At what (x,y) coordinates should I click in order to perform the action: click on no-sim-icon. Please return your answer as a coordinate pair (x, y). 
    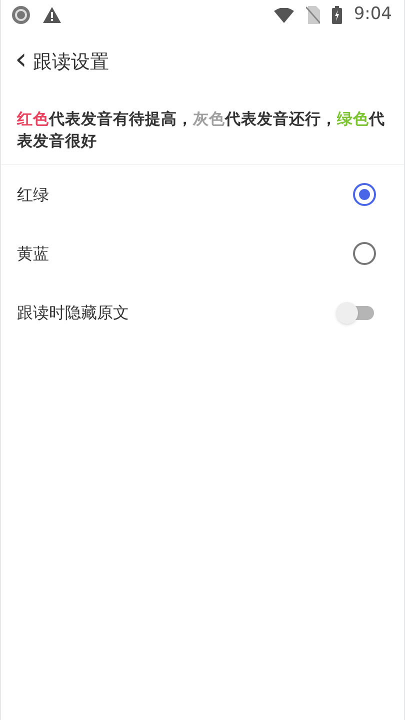
    Looking at the image, I should click on (313, 15).